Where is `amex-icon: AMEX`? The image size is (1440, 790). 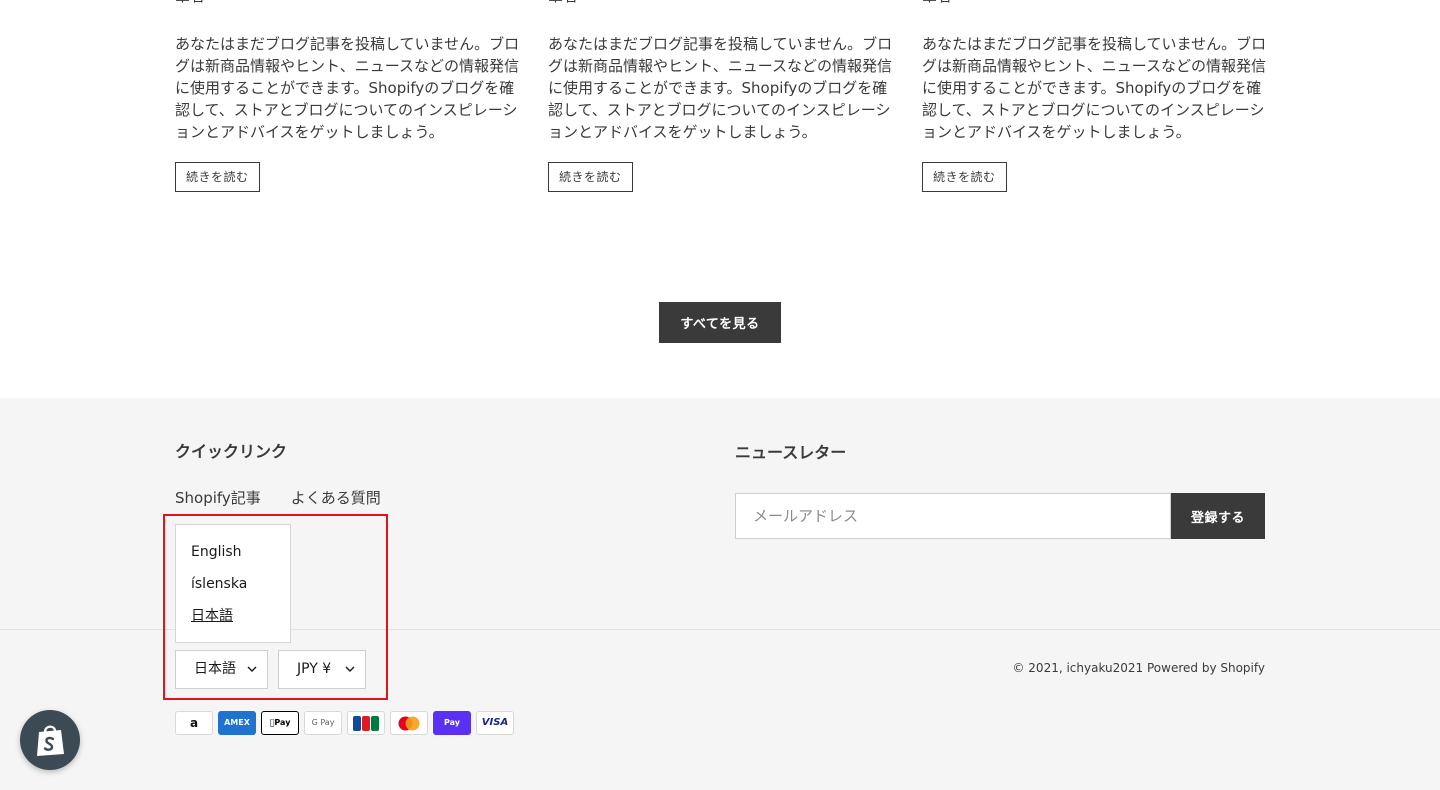 amex-icon: AMEX is located at coordinates (237, 723).